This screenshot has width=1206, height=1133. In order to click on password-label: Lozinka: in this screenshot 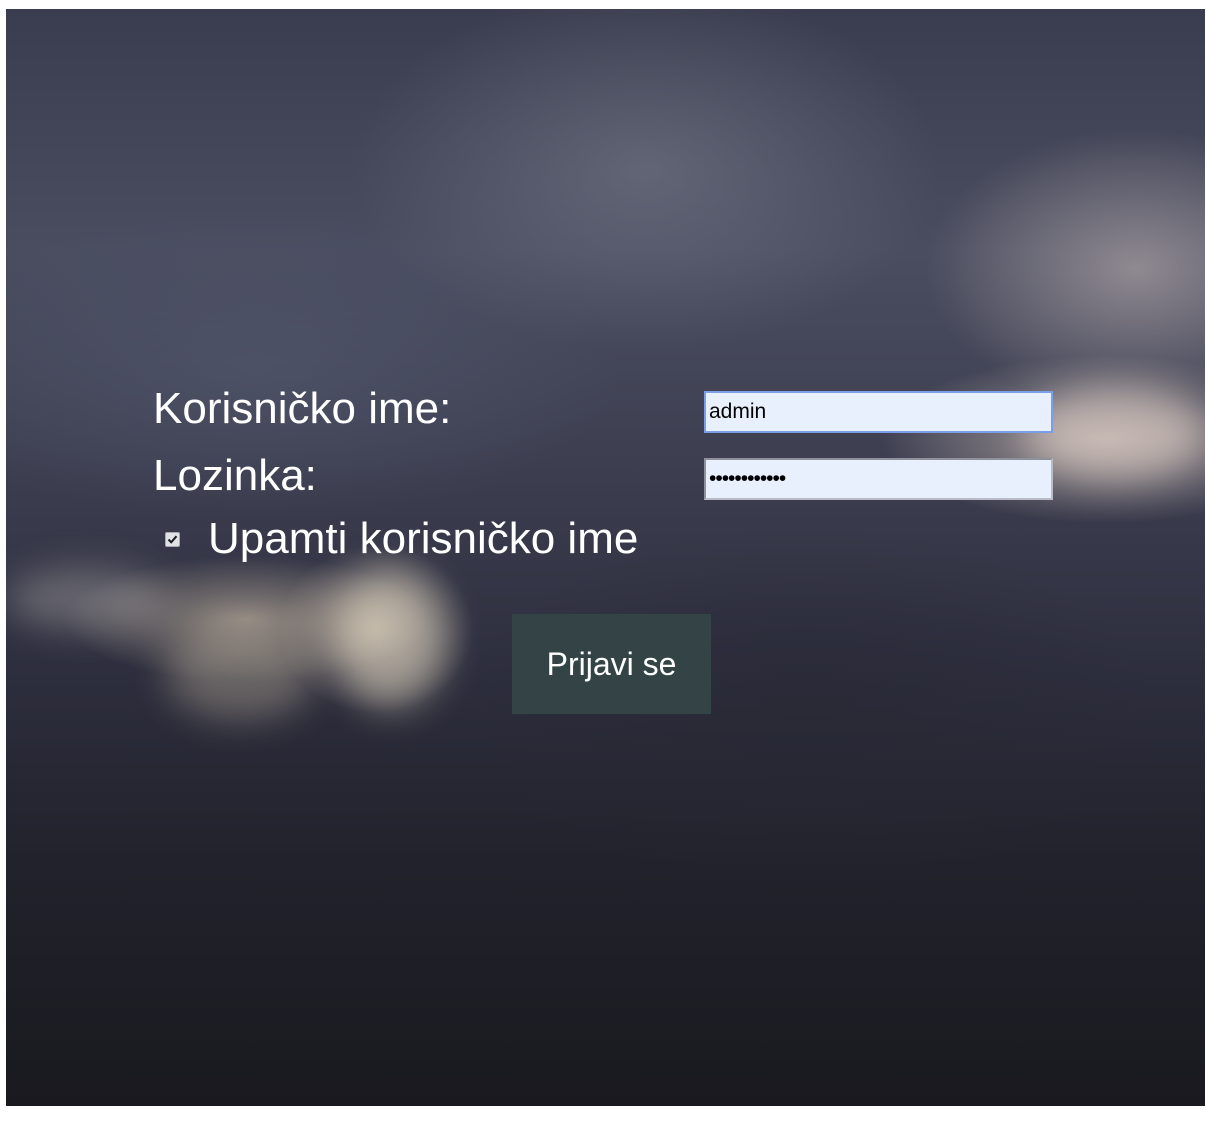, I will do `click(235, 475)`.